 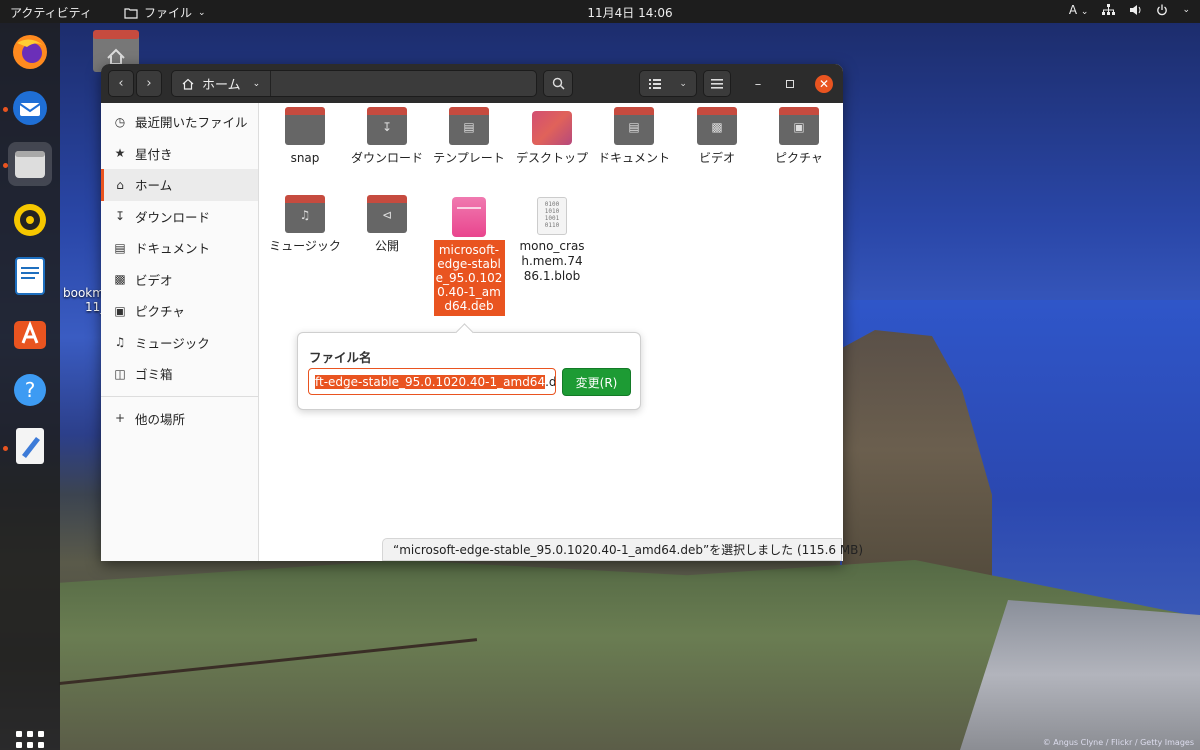 What do you see at coordinates (179, 185) in the screenshot?
I see `sidebar-item-home: ⌂ ホーム` at bounding box center [179, 185].